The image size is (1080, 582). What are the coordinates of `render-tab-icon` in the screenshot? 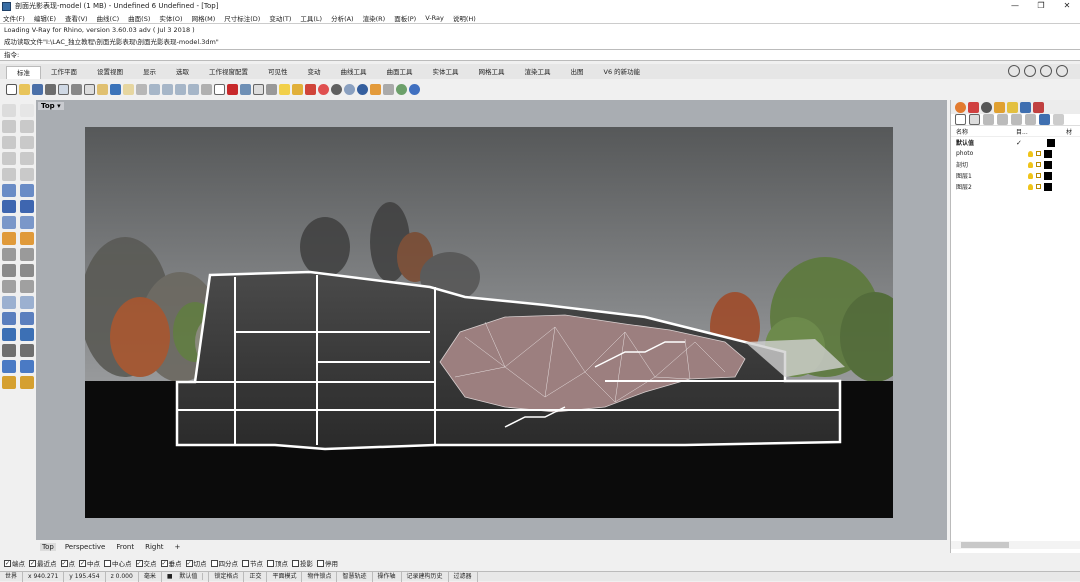 It's located at (986, 107).